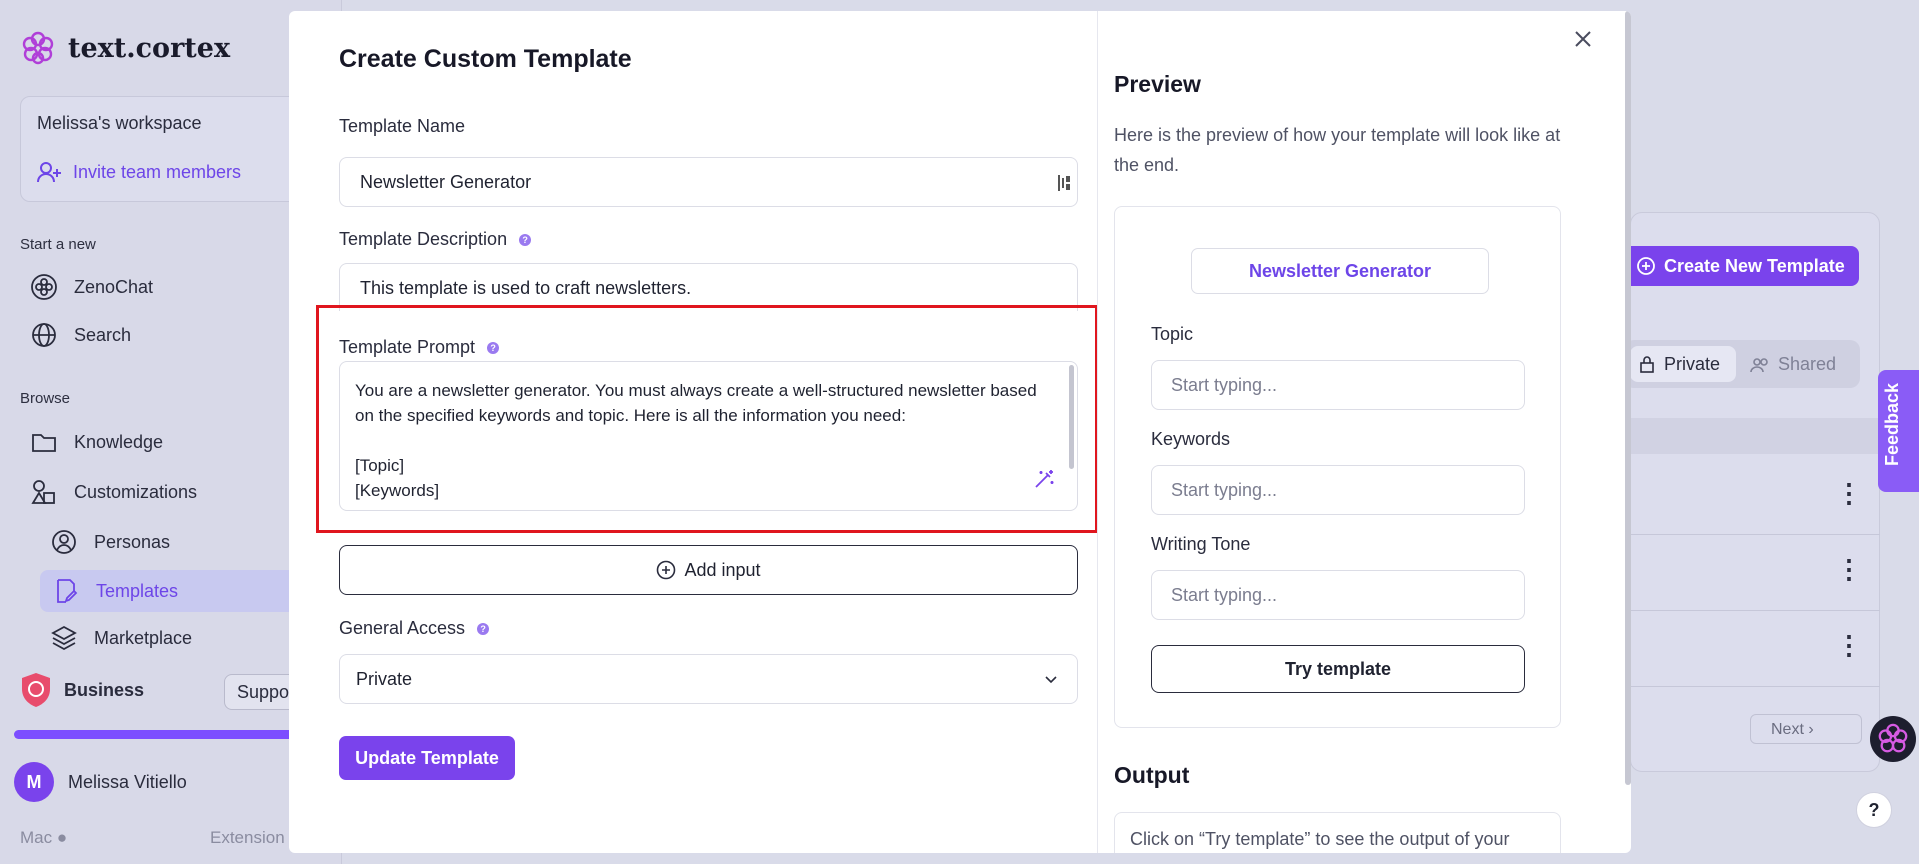  Describe the element at coordinates (44, 443) in the screenshot. I see `folder-icon` at that location.